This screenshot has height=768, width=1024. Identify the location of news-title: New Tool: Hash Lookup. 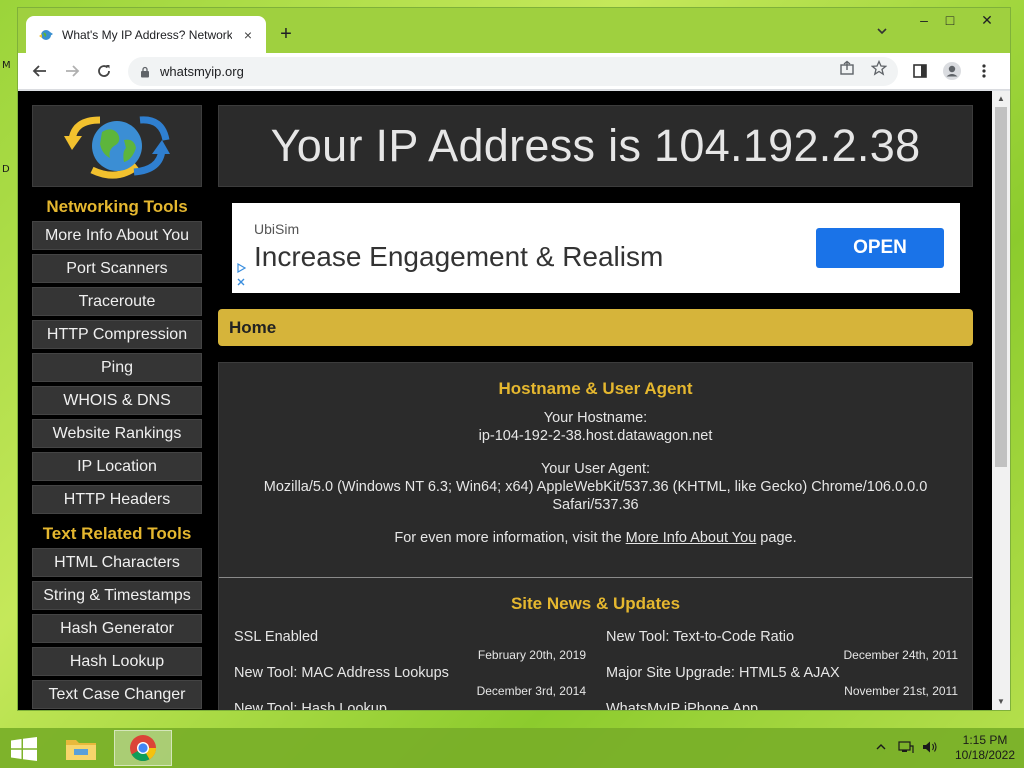
(410, 705).